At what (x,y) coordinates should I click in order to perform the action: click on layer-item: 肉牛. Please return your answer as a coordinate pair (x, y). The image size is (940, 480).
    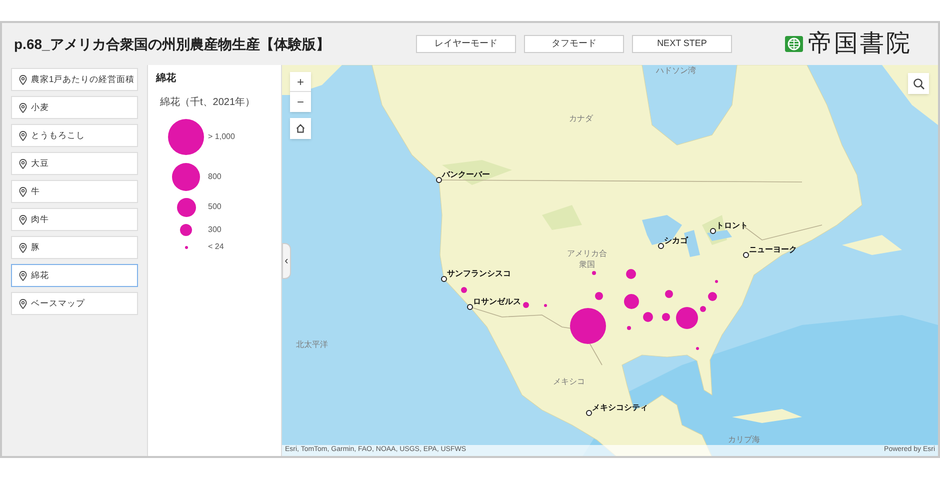
    Looking at the image, I should click on (74, 219).